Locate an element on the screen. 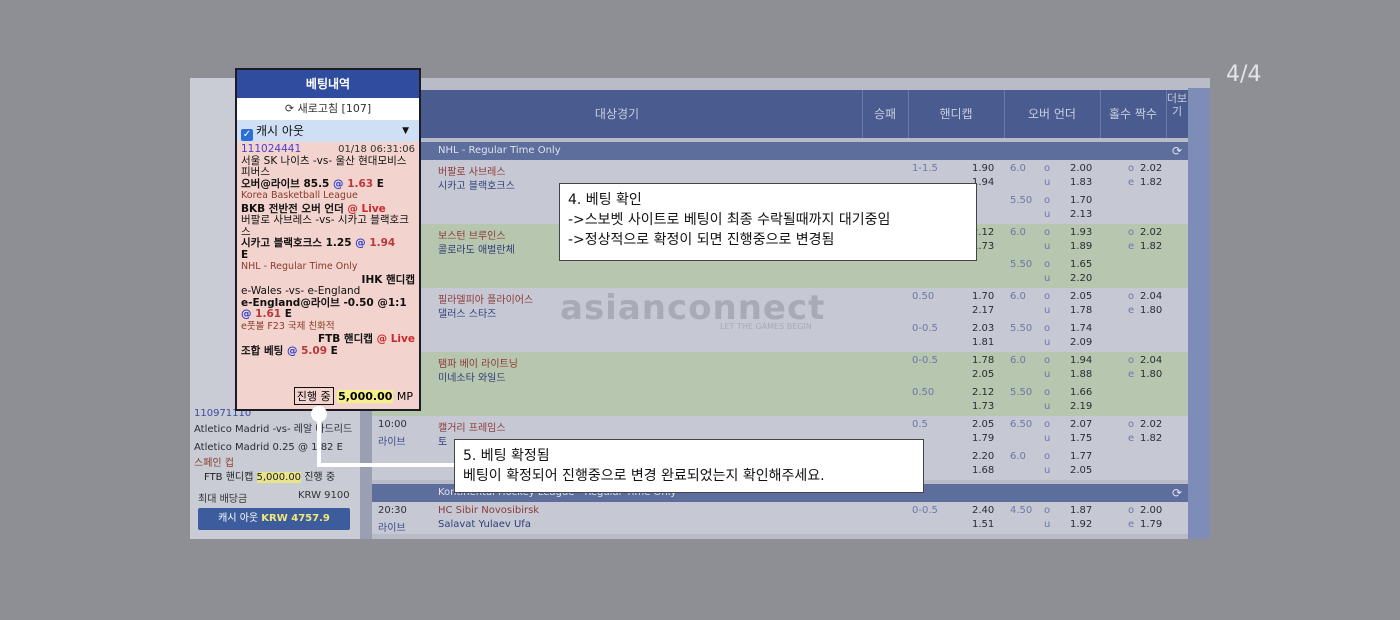 This screenshot has height=620, width=1400. league-name: NHL - Regular Time Only is located at coordinates (499, 150).